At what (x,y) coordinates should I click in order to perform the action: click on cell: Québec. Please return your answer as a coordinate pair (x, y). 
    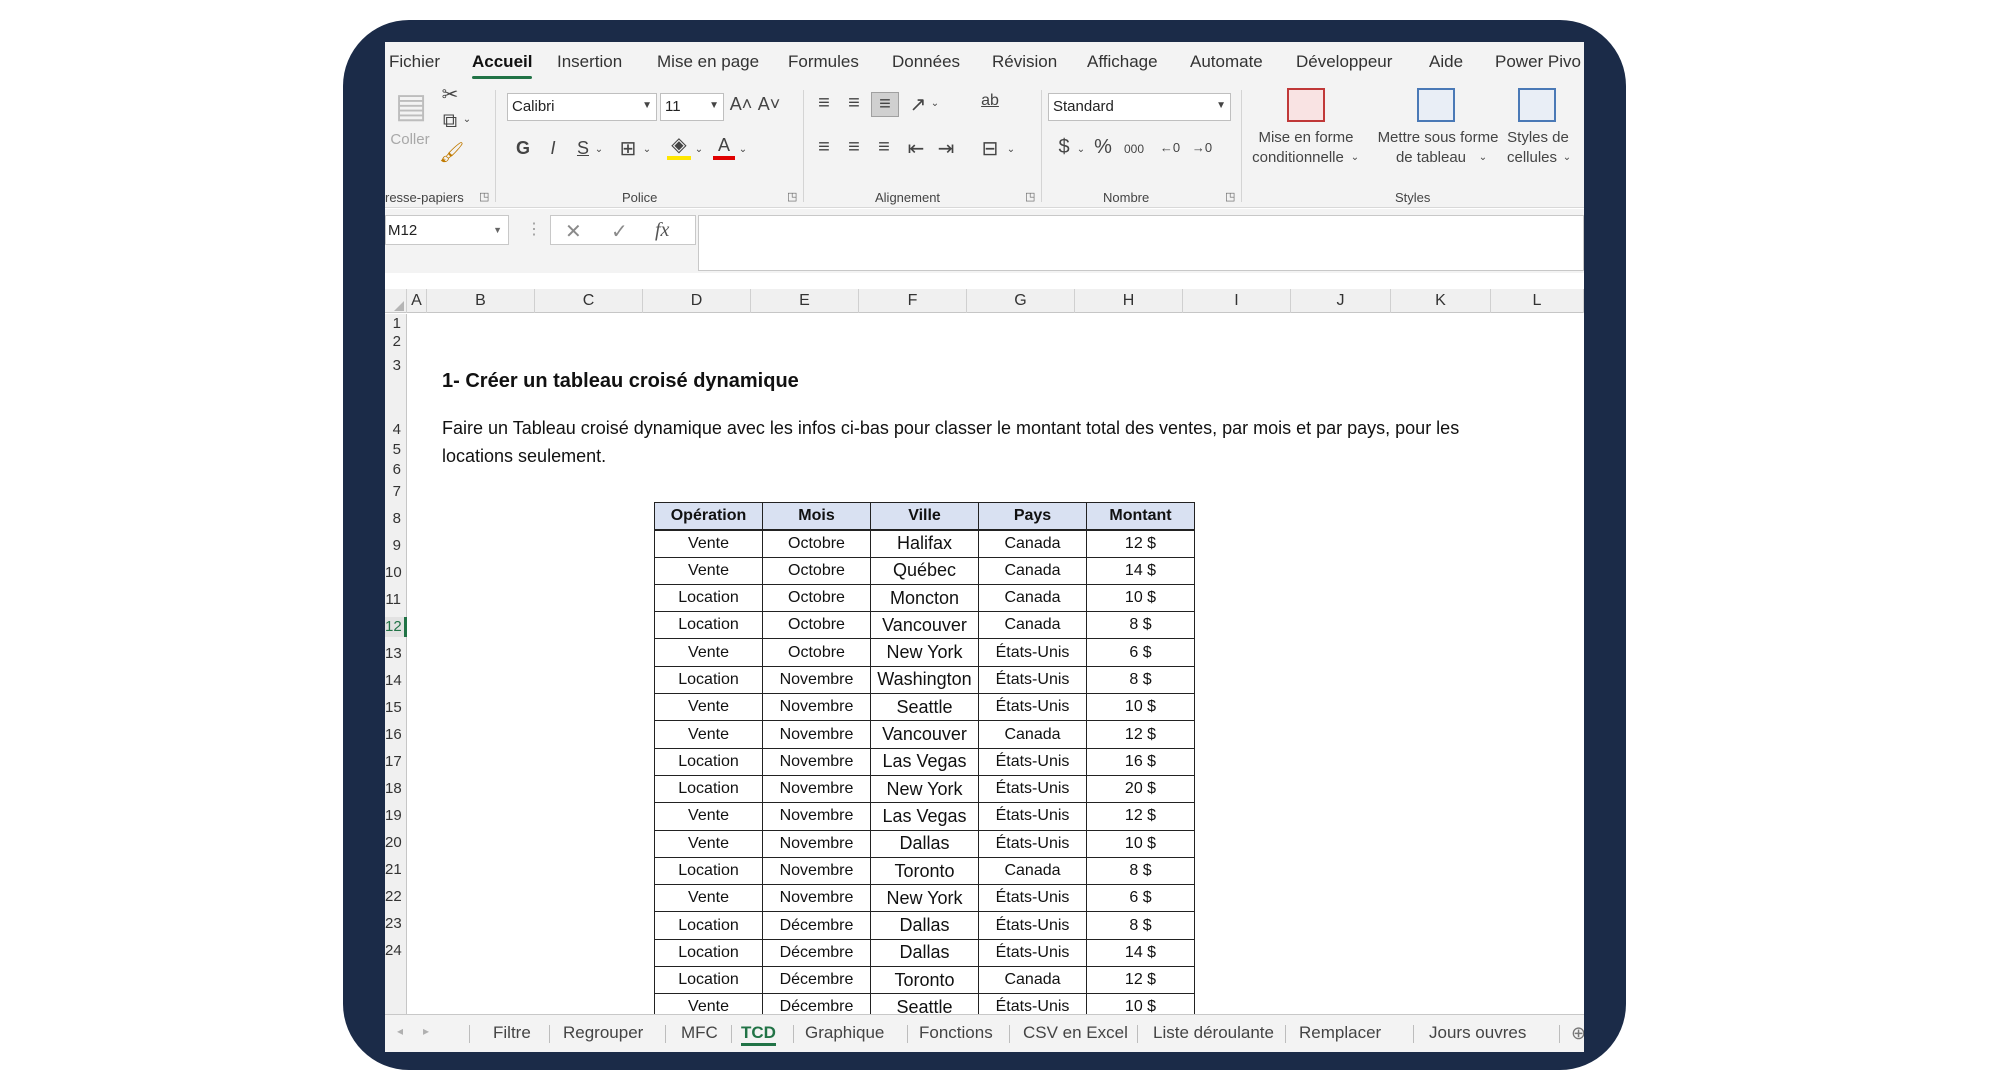
    Looking at the image, I should click on (924, 570).